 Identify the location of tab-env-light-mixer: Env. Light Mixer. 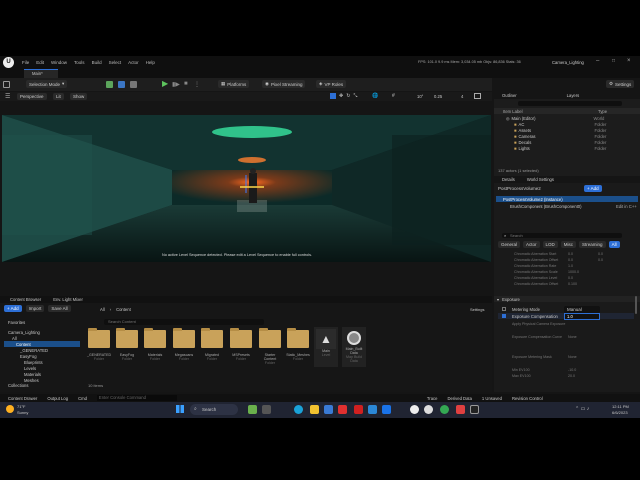
(65, 299).